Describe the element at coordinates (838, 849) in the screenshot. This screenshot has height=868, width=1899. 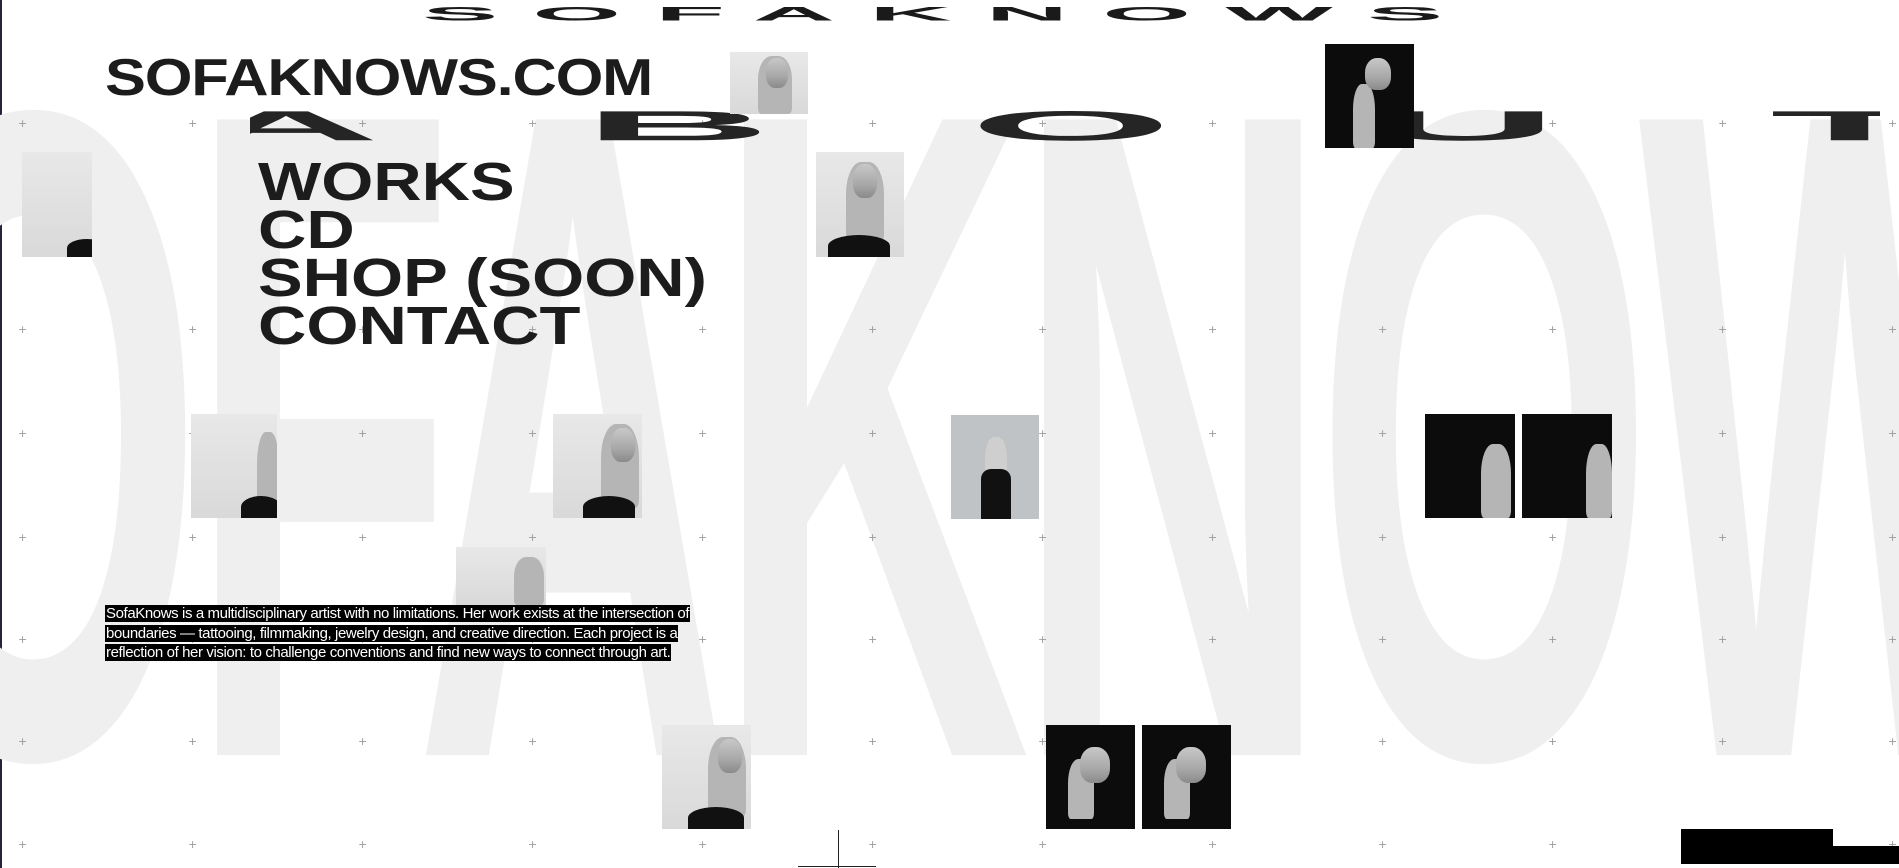
I see `crosshair-vertical-line` at that location.